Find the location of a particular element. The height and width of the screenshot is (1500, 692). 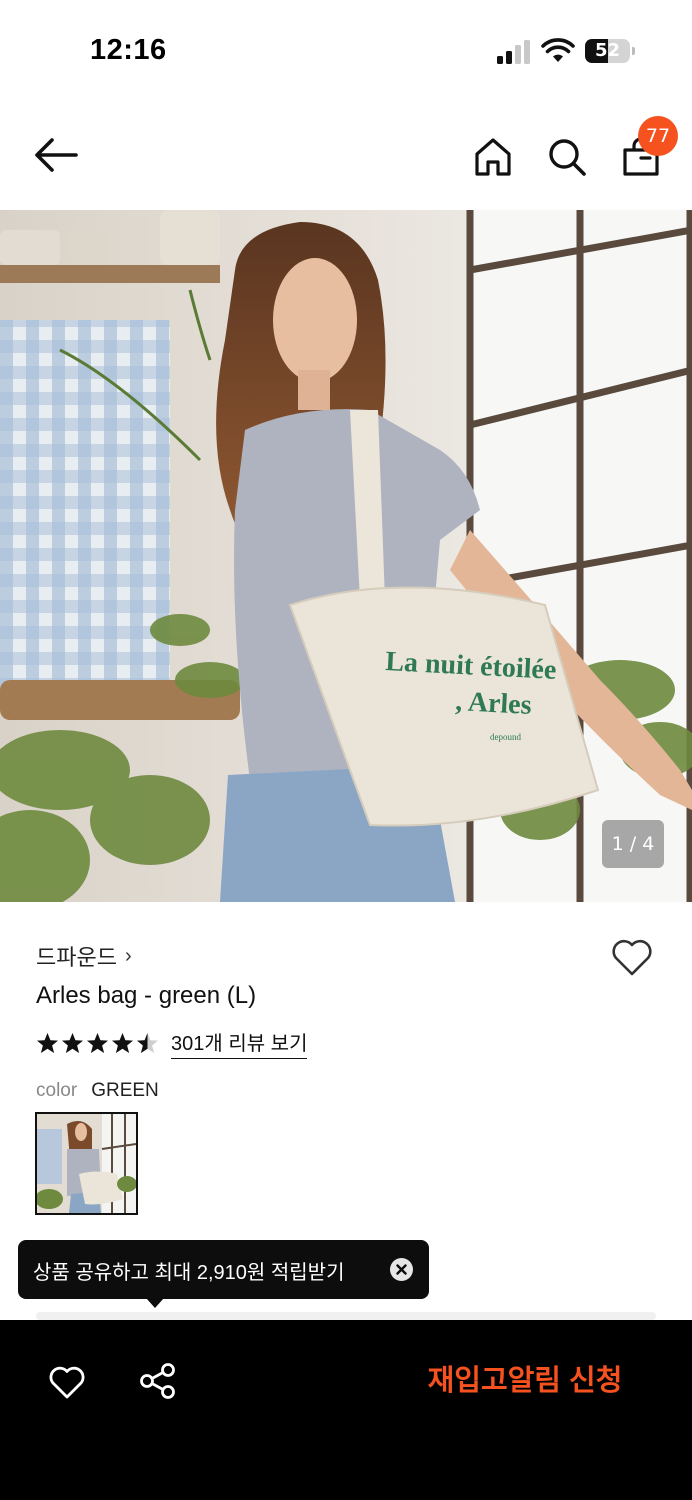

share-reward-tooltip: 상품 공유하고 최대 2,910원 적립받기 is located at coordinates (223, 1269).